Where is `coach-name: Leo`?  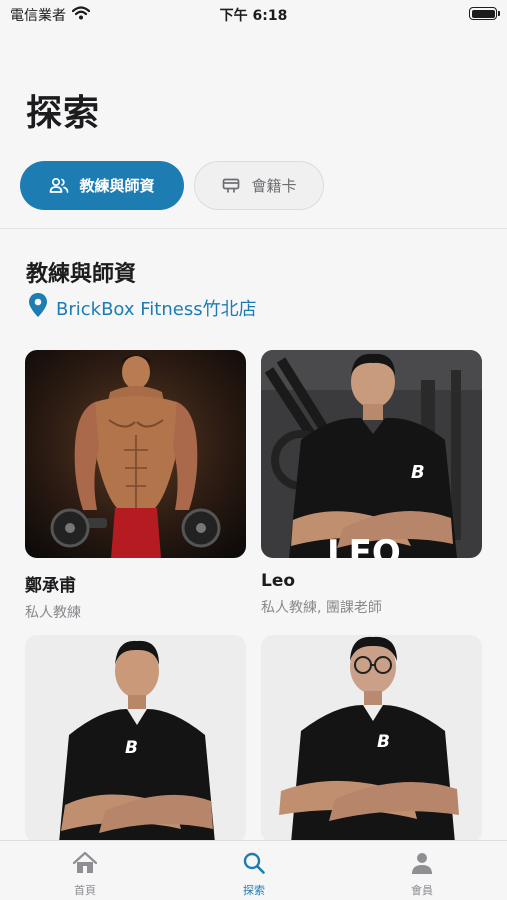
coach-name: Leo is located at coordinates (278, 581).